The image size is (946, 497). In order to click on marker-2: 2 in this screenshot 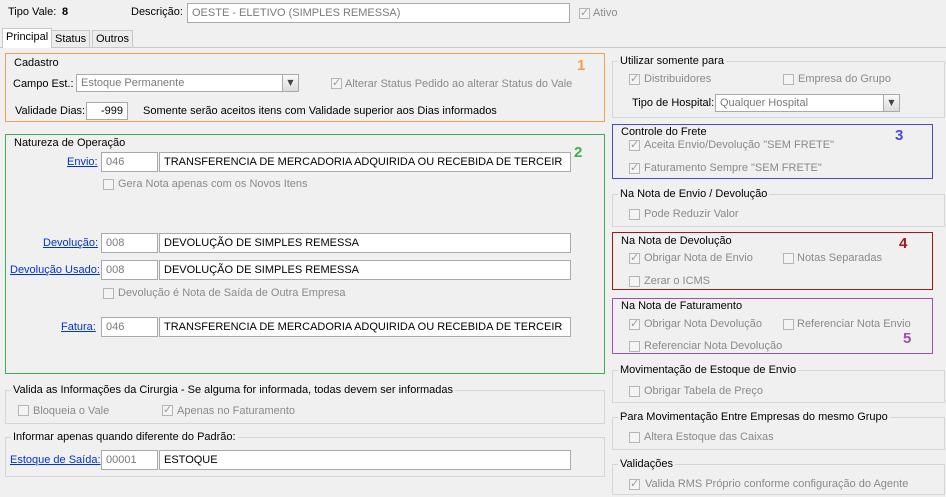, I will do `click(578, 152)`.